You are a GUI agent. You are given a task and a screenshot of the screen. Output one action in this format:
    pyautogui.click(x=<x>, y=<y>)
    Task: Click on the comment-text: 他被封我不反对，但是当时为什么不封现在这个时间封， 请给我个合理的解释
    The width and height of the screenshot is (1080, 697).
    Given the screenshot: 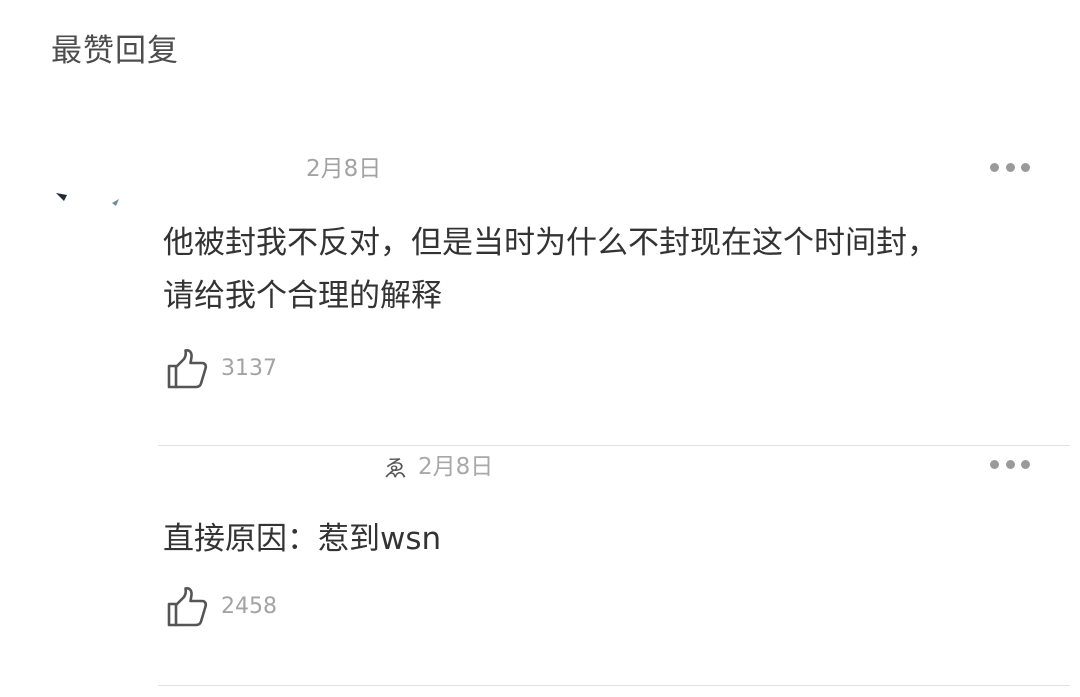 What is the action you would take?
    pyautogui.click(x=603, y=270)
    